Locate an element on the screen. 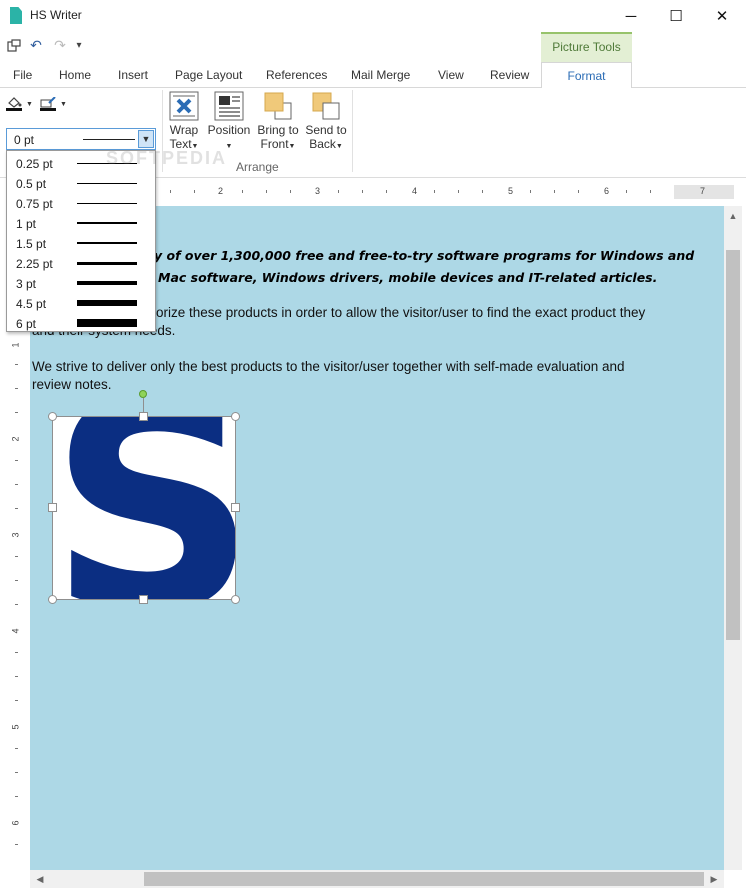  resize-handle-bottom-left is located at coordinates (52, 599).